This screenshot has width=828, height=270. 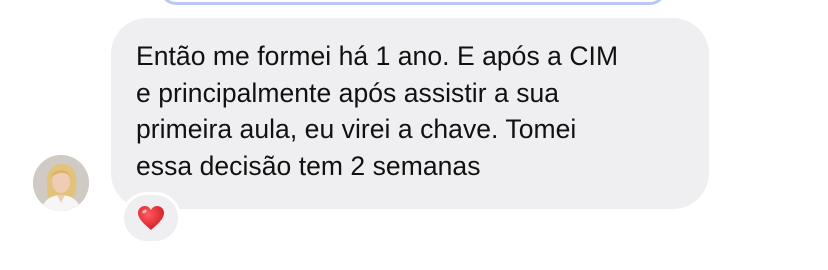 I want to click on sender-avatar, so click(x=61, y=183).